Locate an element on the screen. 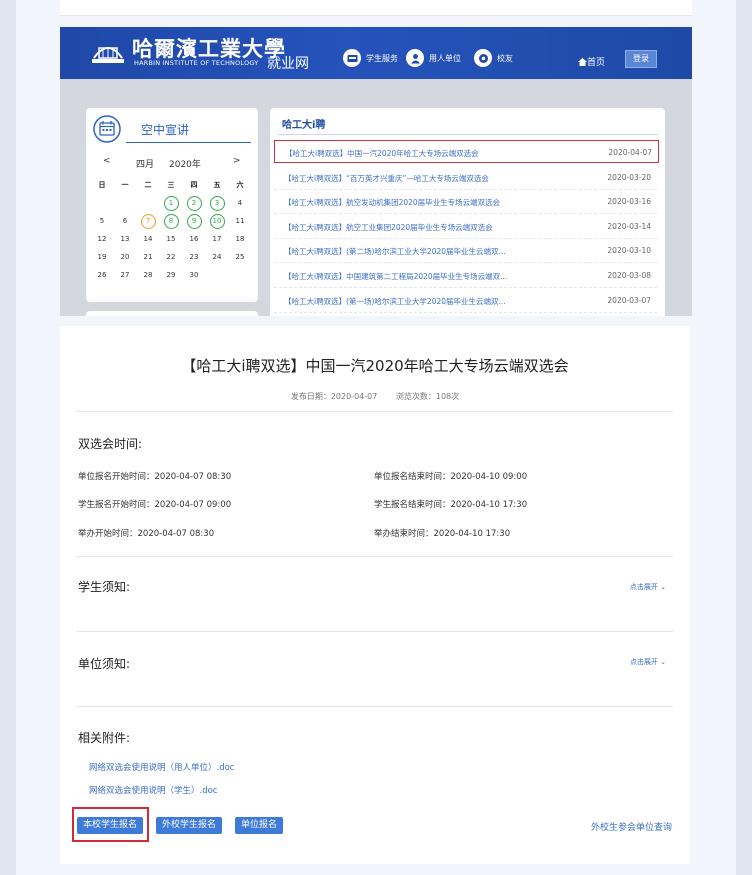  publish-date: 发布日期：2020-04-07 is located at coordinates (334, 396).